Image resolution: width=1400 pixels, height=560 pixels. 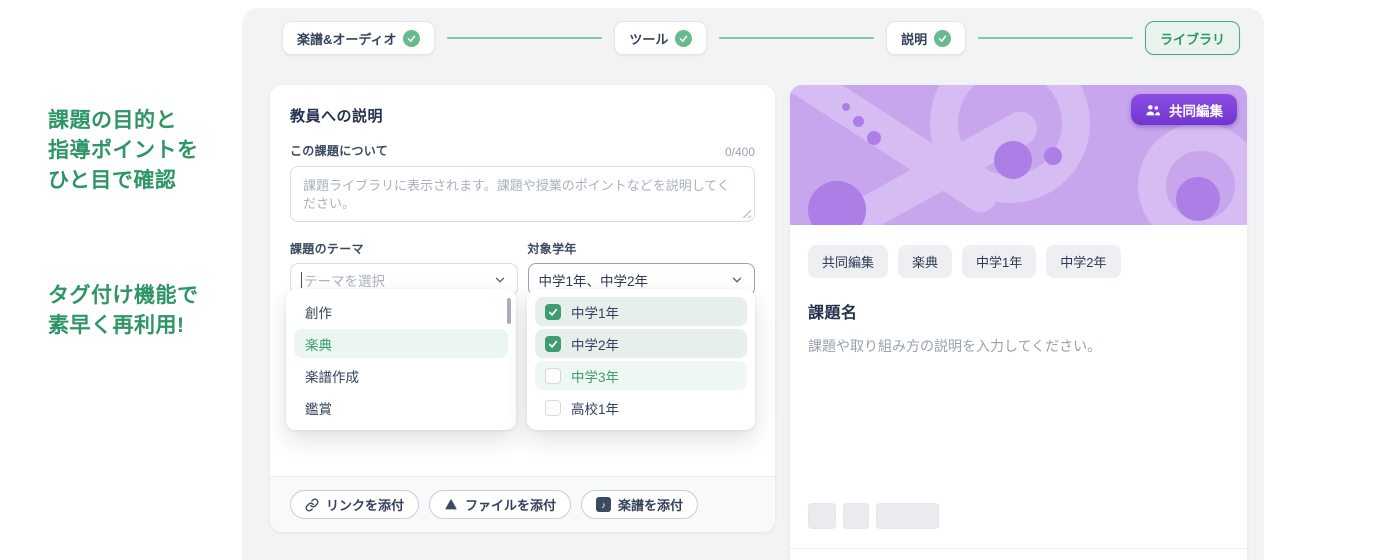 I want to click on theme-option-kanshou: 鑑賞, so click(x=401, y=407).